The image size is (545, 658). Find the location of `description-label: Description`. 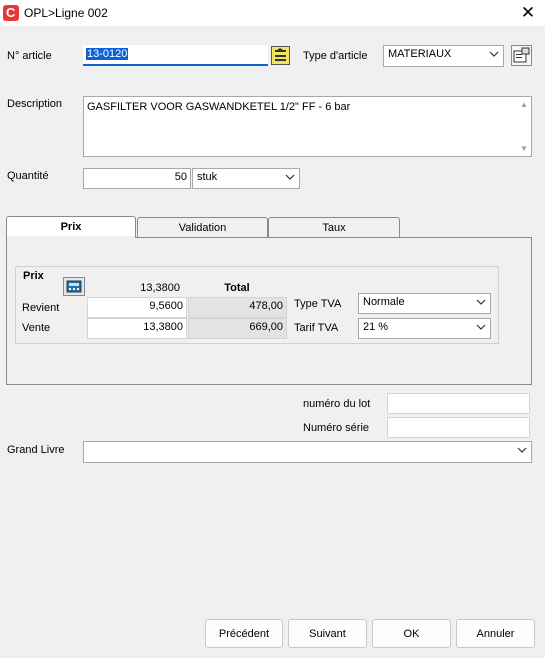

description-label: Description is located at coordinates (35, 104).